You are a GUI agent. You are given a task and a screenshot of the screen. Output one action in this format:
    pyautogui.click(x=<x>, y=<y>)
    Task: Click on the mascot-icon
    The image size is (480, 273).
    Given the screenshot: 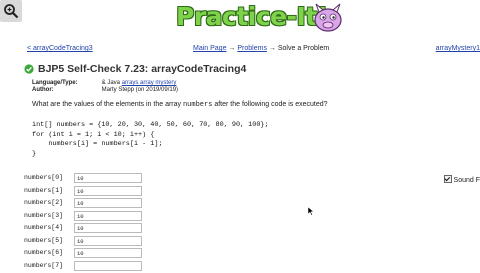 What is the action you would take?
    pyautogui.click(x=328, y=17)
    